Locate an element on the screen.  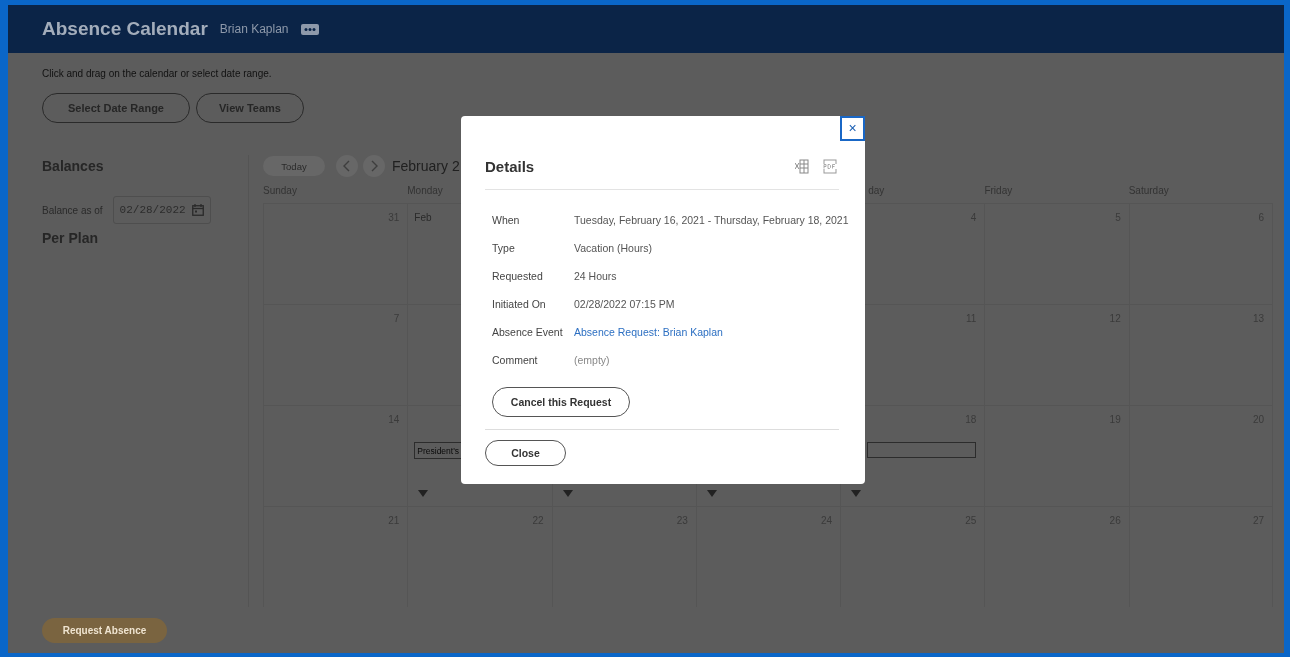
request-absence-button: Request Absence is located at coordinates (104, 630).